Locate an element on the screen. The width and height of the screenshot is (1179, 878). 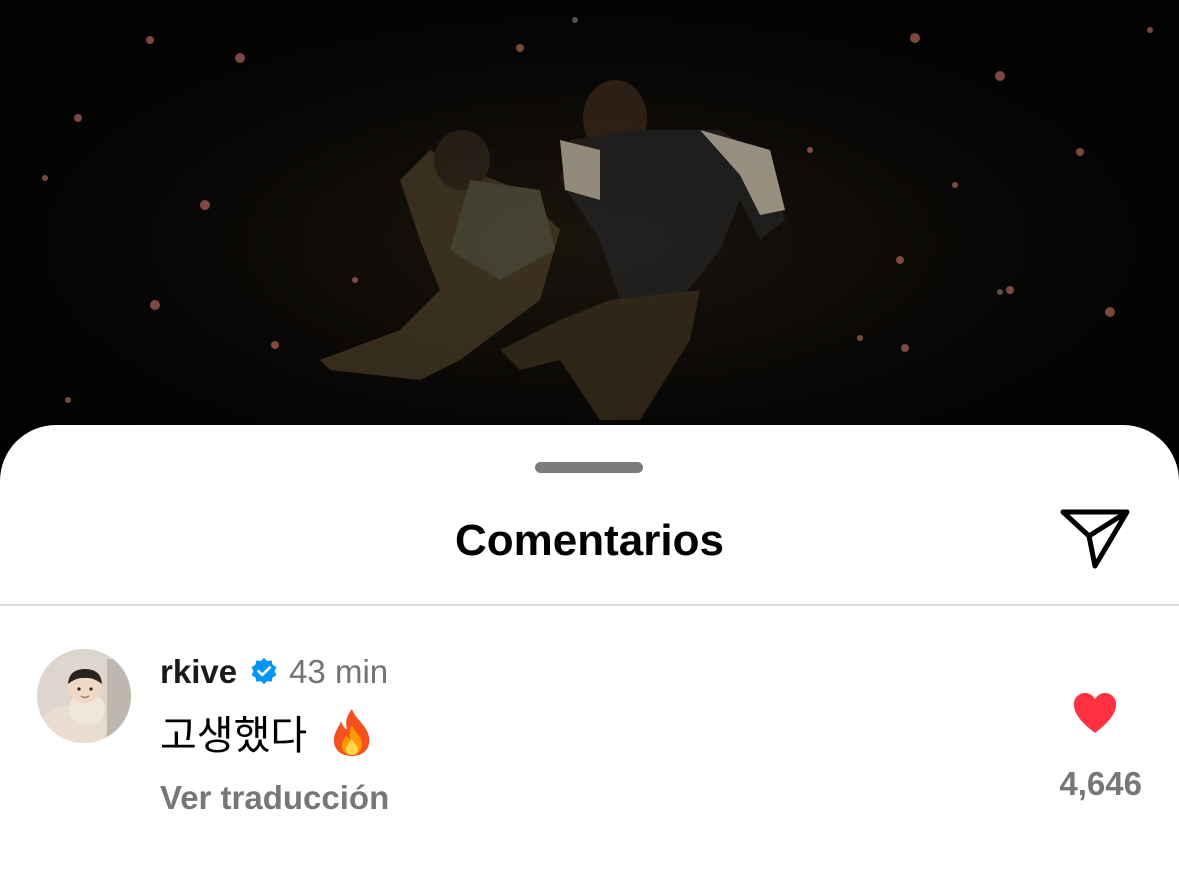
comment-time: 43 min is located at coordinates (339, 671).